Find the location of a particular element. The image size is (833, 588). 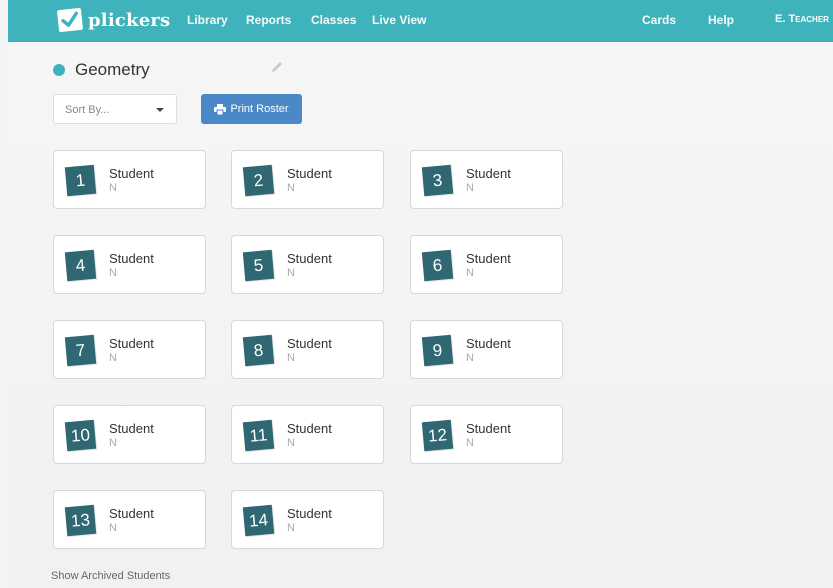

student-card: 14 Student N is located at coordinates (307, 519).